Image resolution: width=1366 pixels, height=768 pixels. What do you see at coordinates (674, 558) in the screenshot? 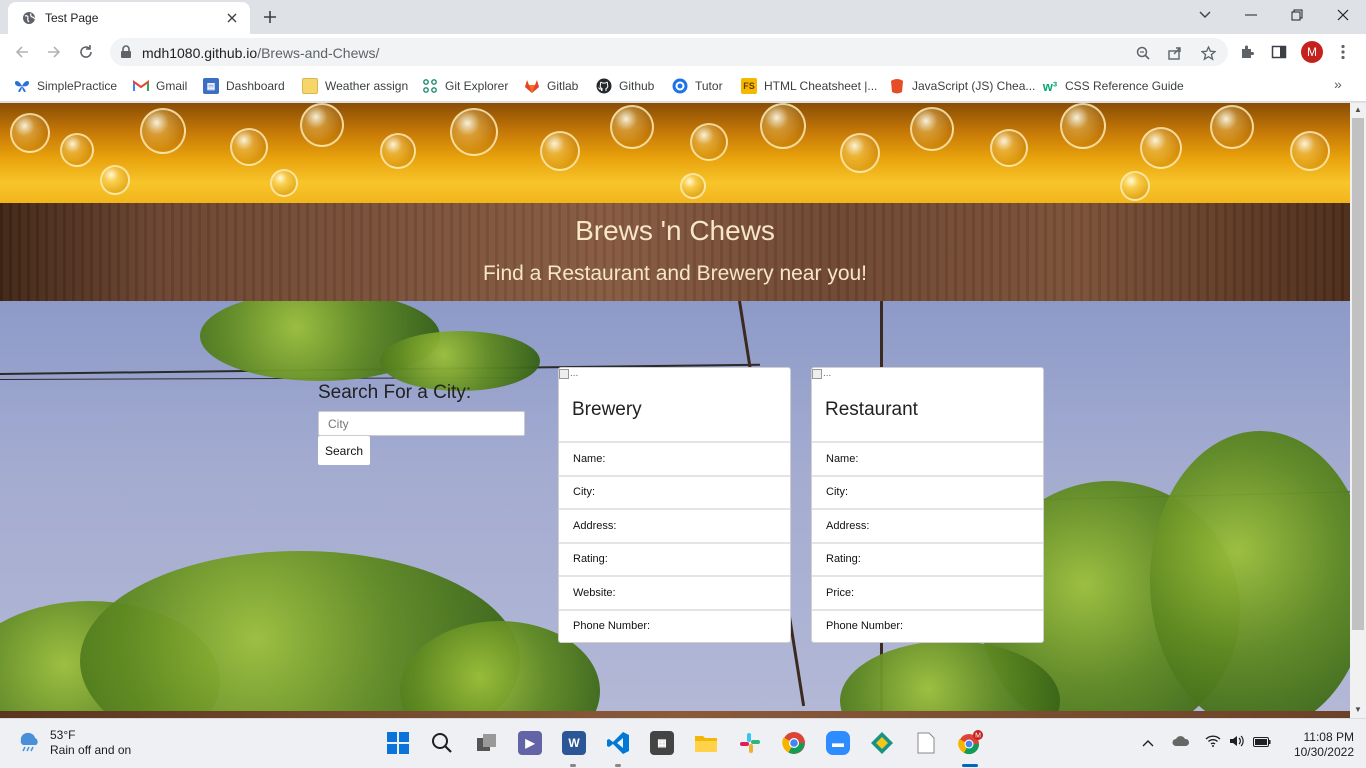
I see `brewery-rating-field: Rating:` at bounding box center [674, 558].